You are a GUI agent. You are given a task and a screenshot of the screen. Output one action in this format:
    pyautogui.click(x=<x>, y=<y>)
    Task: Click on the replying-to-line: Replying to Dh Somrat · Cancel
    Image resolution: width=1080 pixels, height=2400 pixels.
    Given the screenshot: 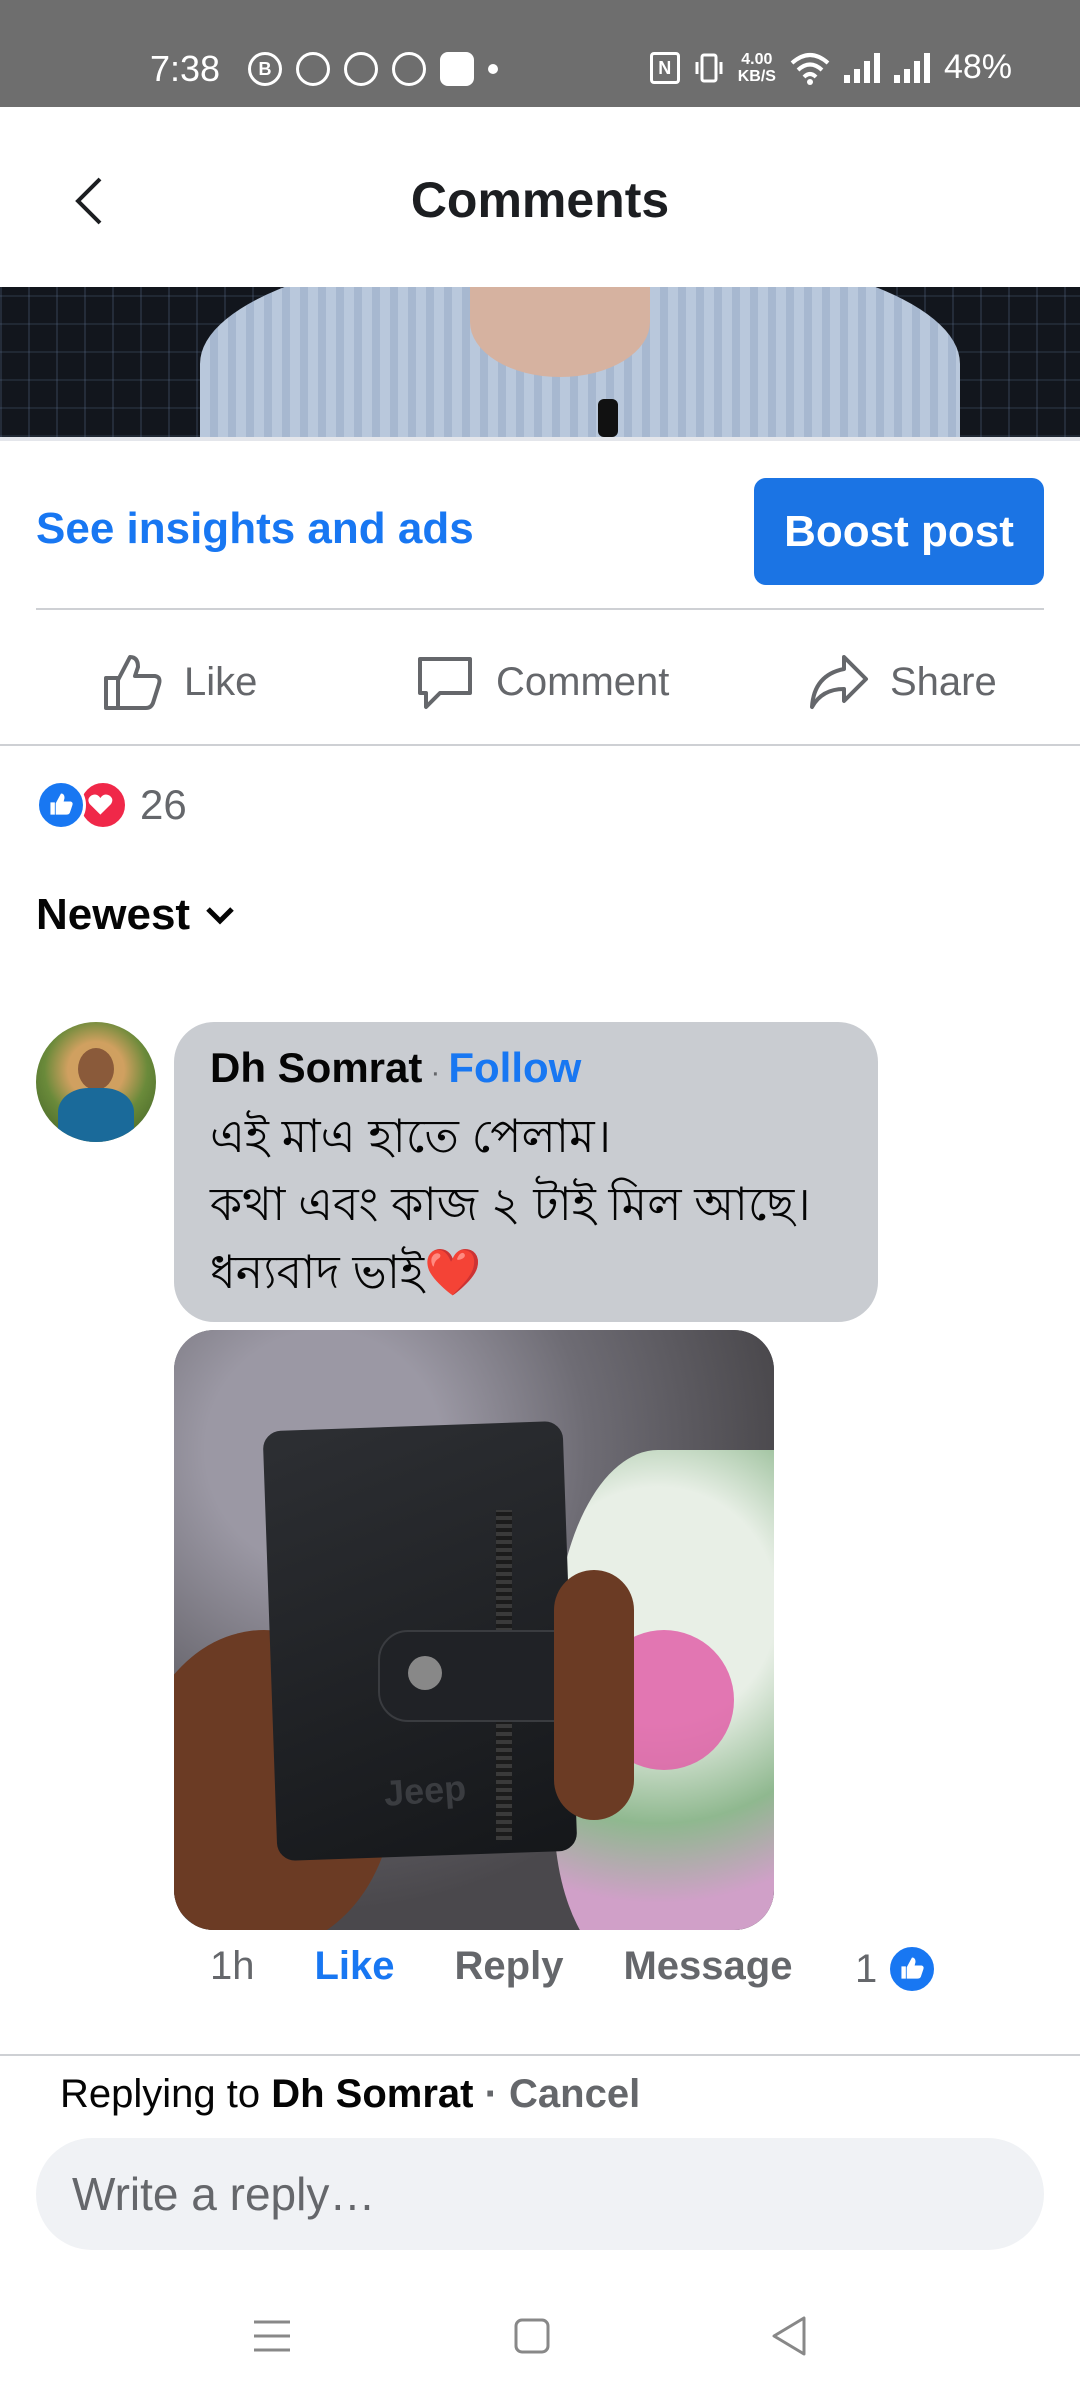 What is the action you would take?
    pyautogui.click(x=350, y=2094)
    